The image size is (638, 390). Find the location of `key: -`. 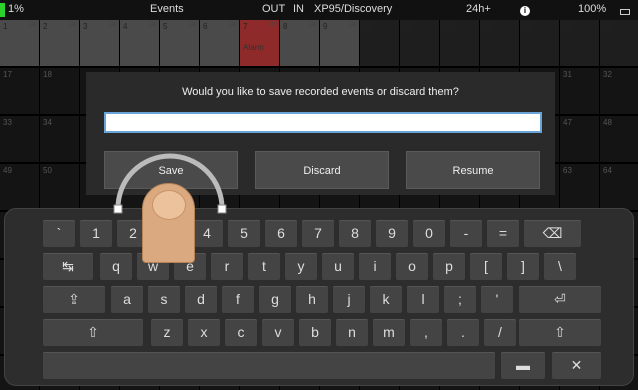

key: - is located at coordinates (466, 233).